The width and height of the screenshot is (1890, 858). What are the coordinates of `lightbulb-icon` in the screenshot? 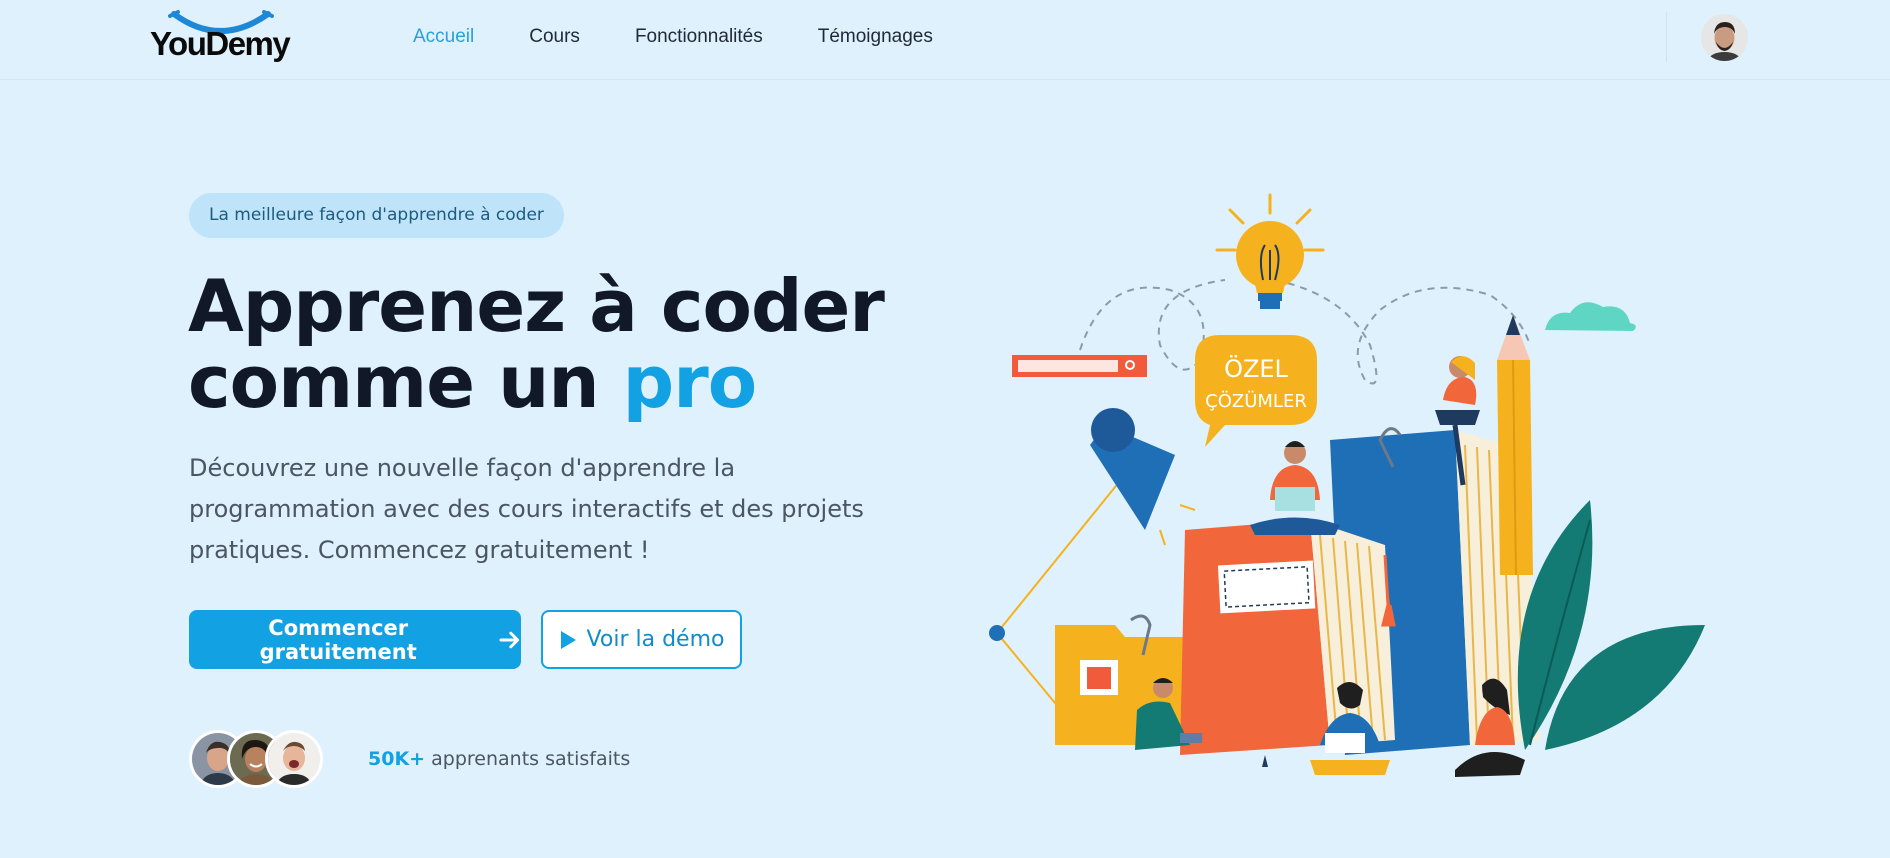 It's located at (1270, 251).